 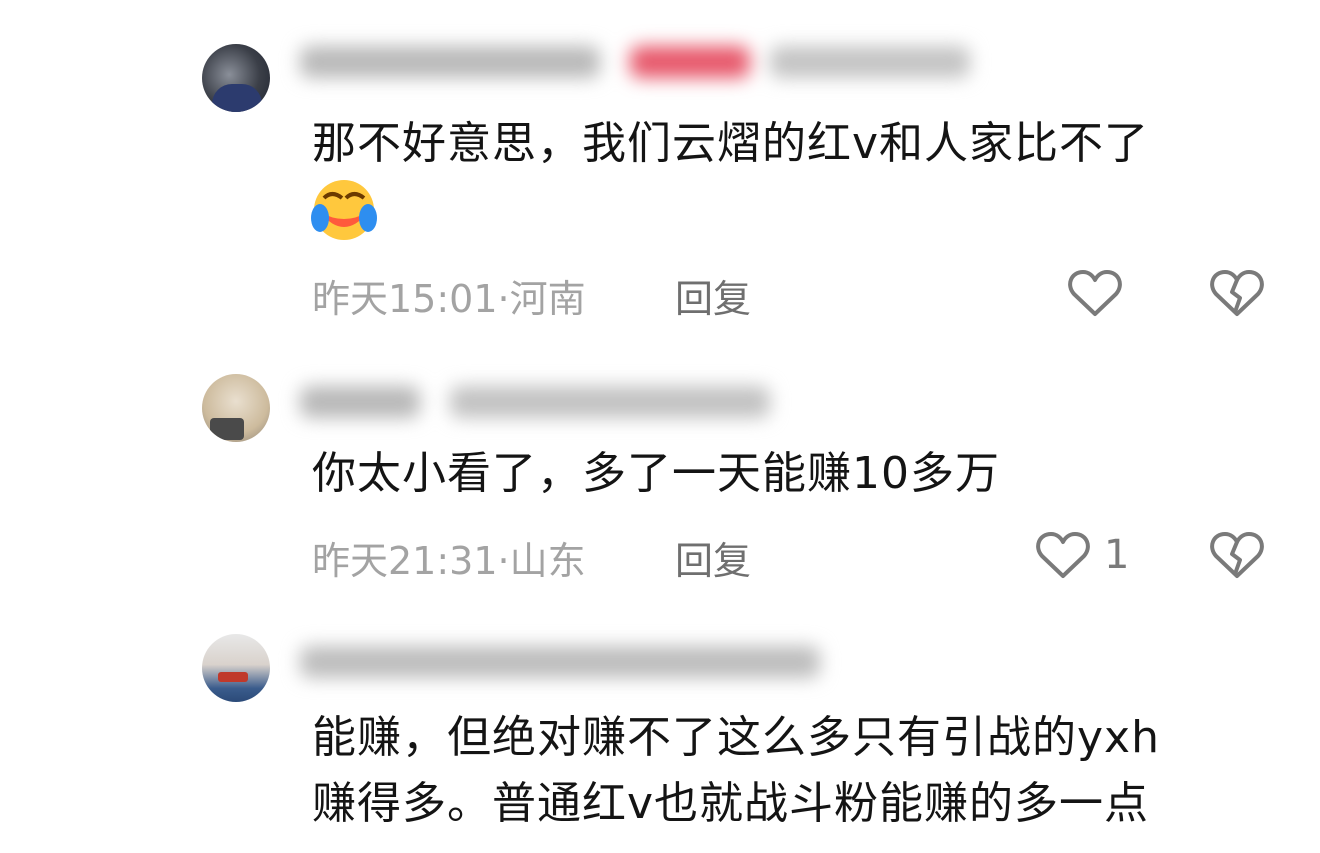 I want to click on like-button, so click(x=1095, y=293).